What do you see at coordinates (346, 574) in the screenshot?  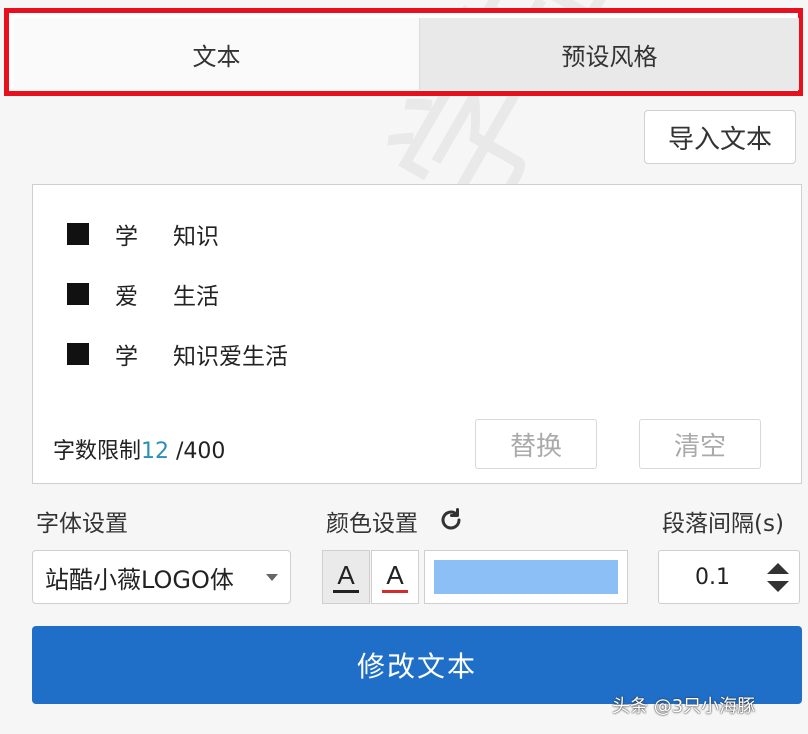 I see `text-color-icon: A` at bounding box center [346, 574].